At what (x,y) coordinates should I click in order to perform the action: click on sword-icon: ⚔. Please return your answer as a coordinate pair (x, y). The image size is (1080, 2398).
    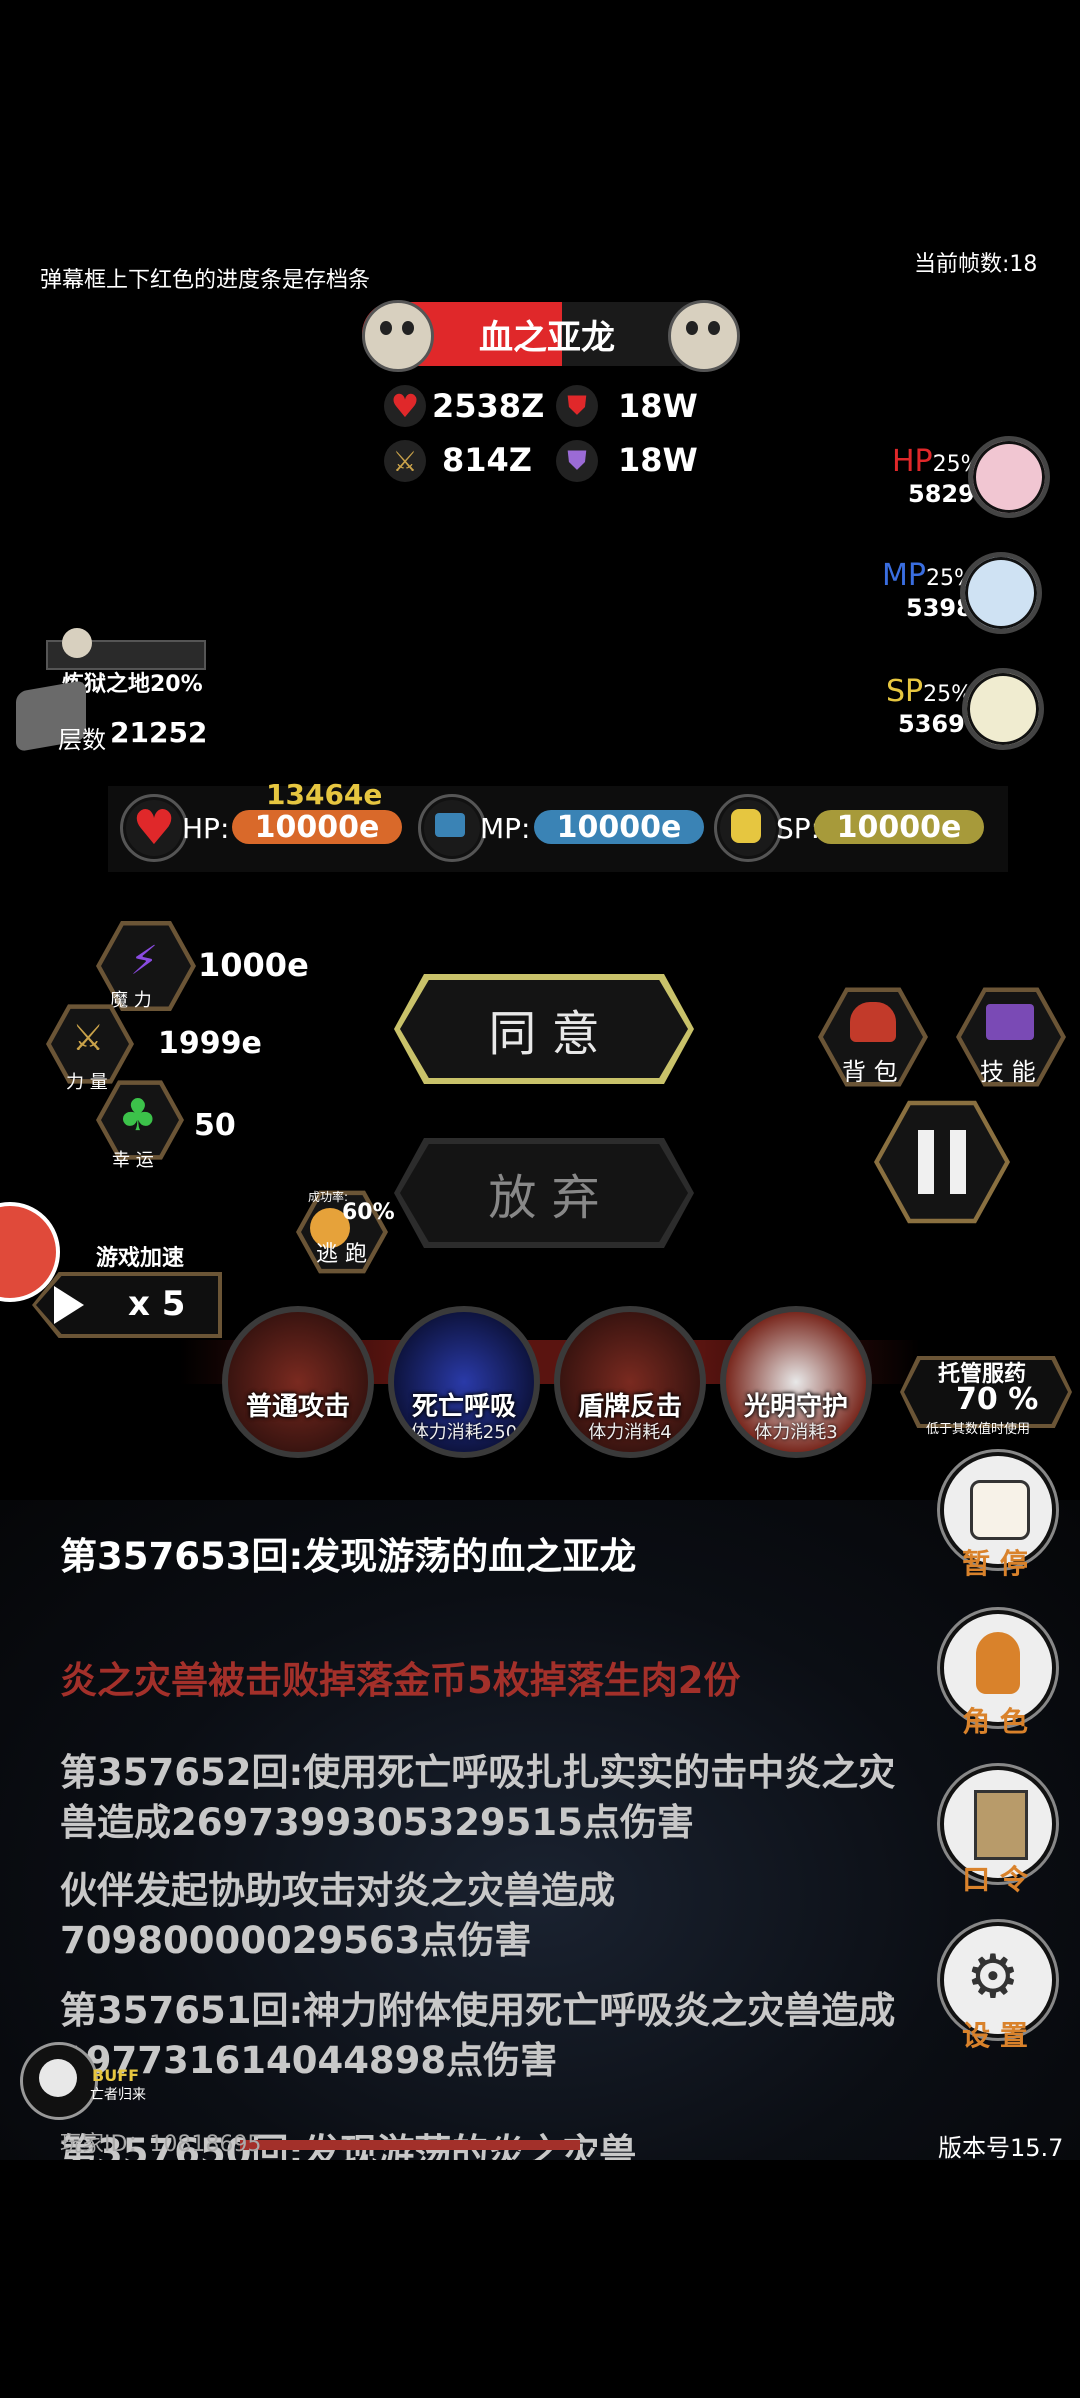
    Looking at the image, I should click on (405, 461).